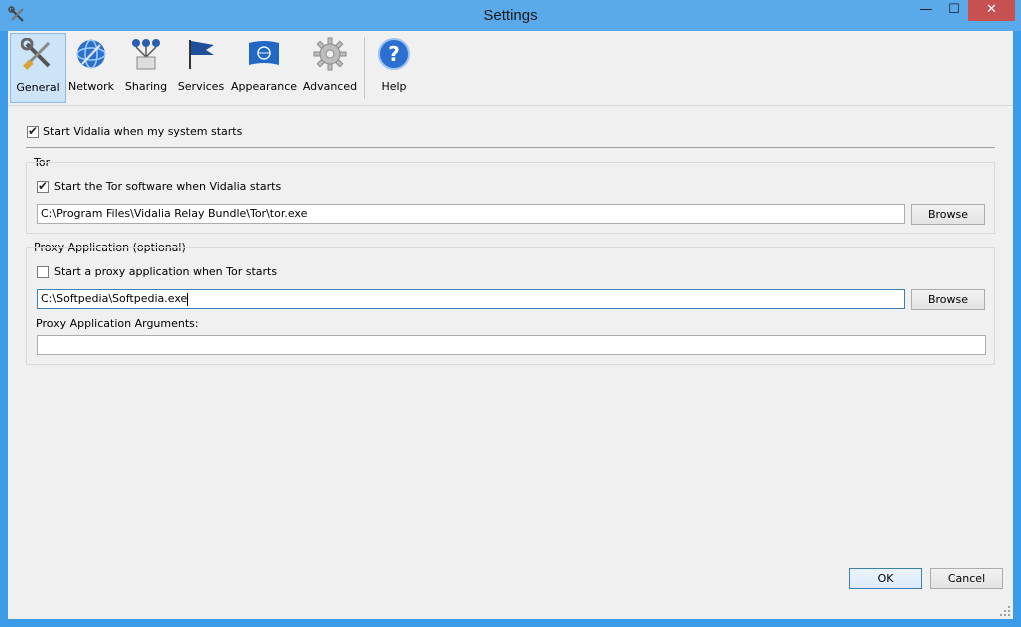 The height and width of the screenshot is (627, 1021). I want to click on start-proxy-checkbox, so click(43, 272).